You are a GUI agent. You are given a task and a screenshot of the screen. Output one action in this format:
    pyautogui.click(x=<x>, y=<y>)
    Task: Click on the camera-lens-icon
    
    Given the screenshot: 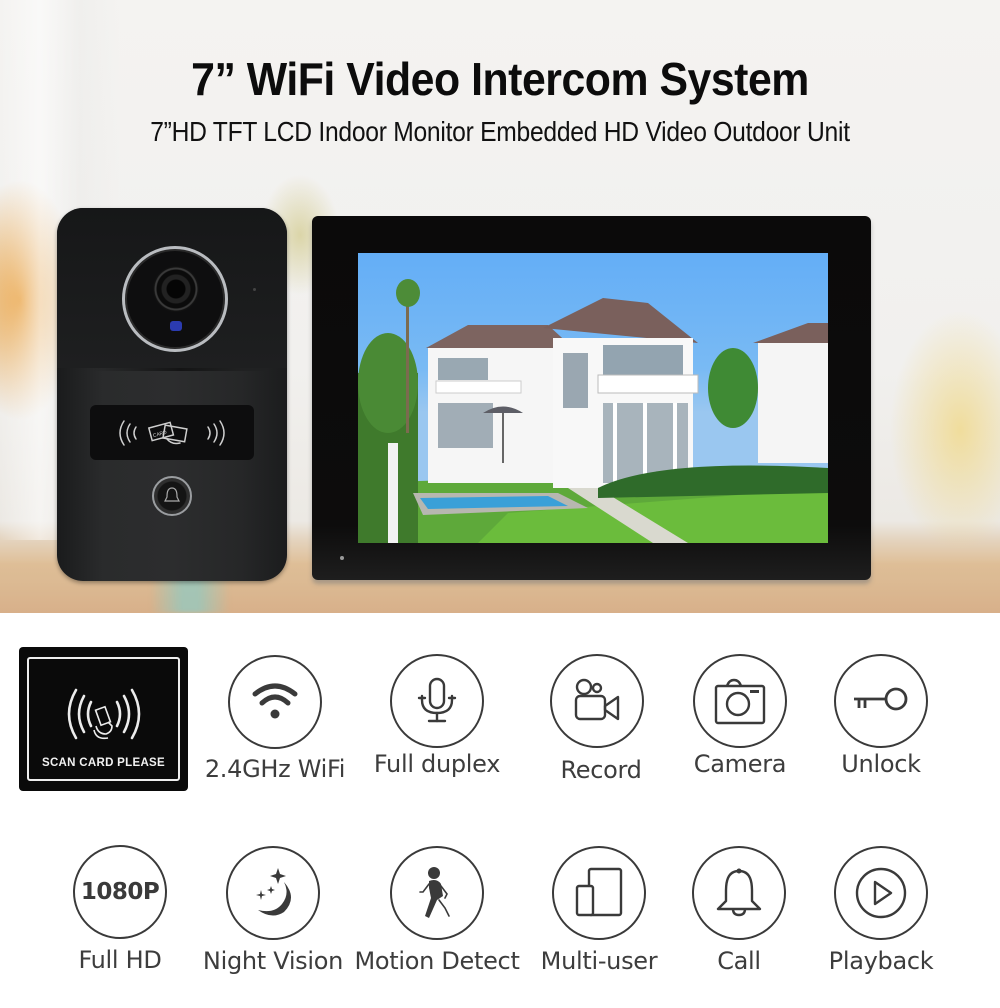 What is the action you would take?
    pyautogui.click(x=175, y=299)
    